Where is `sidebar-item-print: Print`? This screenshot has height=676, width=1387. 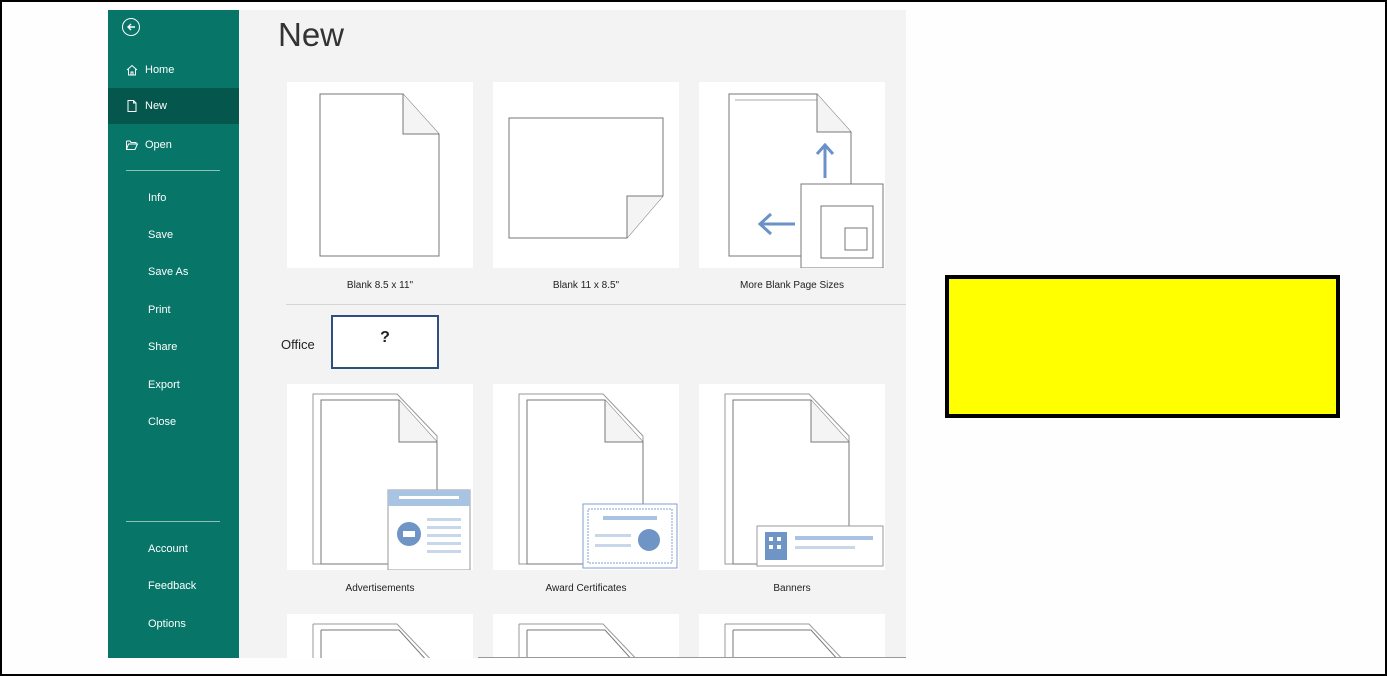 sidebar-item-print: Print is located at coordinates (173, 310).